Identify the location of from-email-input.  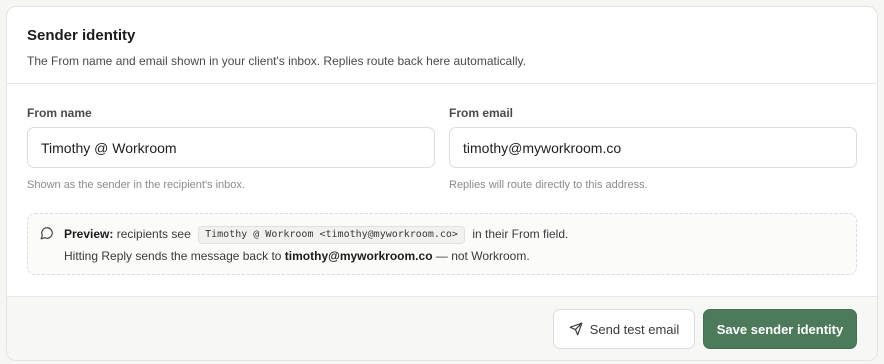
(653, 147).